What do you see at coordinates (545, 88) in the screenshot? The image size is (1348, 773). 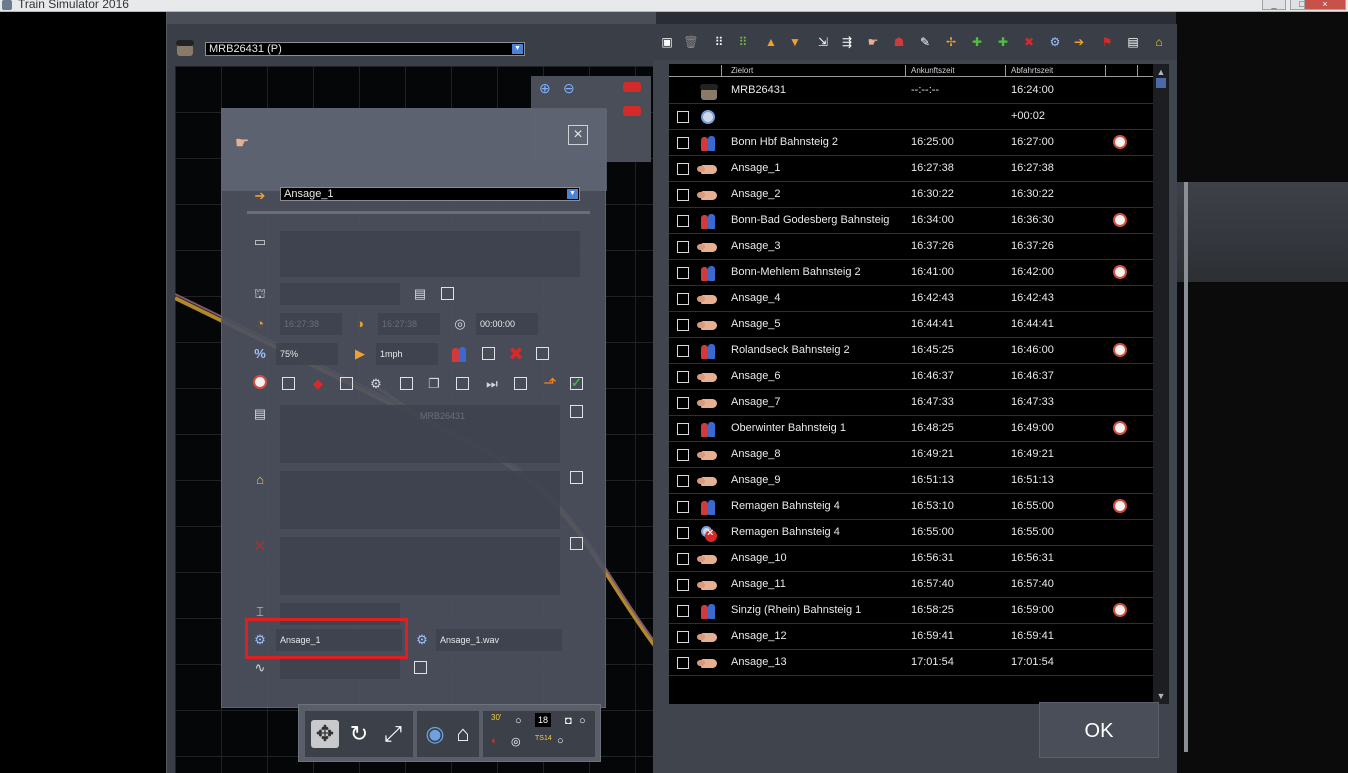 I see `zoom-in-icon: ⊕` at bounding box center [545, 88].